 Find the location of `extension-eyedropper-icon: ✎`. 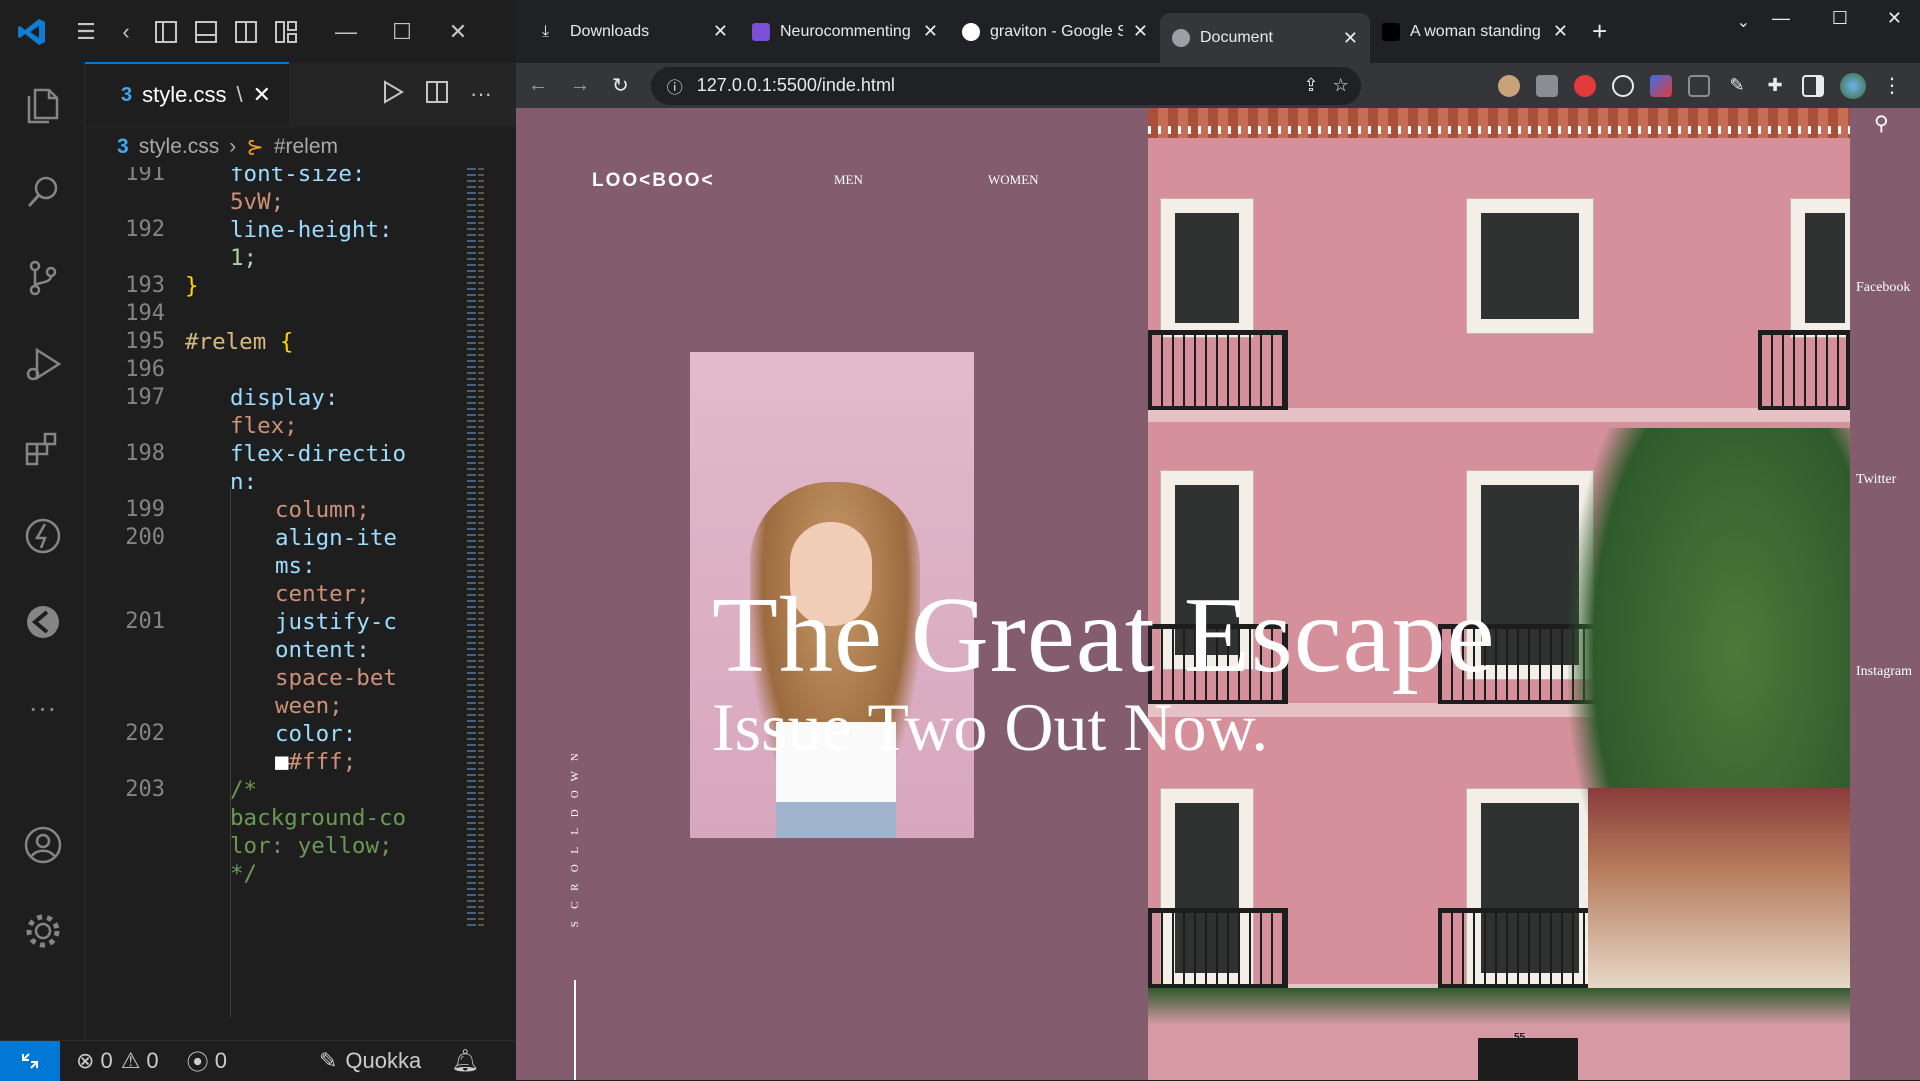

extension-eyedropper-icon: ✎ is located at coordinates (1737, 86).